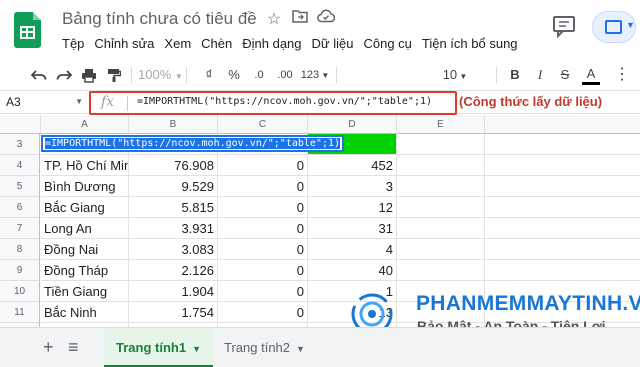 The image size is (640, 367). I want to click on cell-a: Tiền Giang, so click(85, 291).